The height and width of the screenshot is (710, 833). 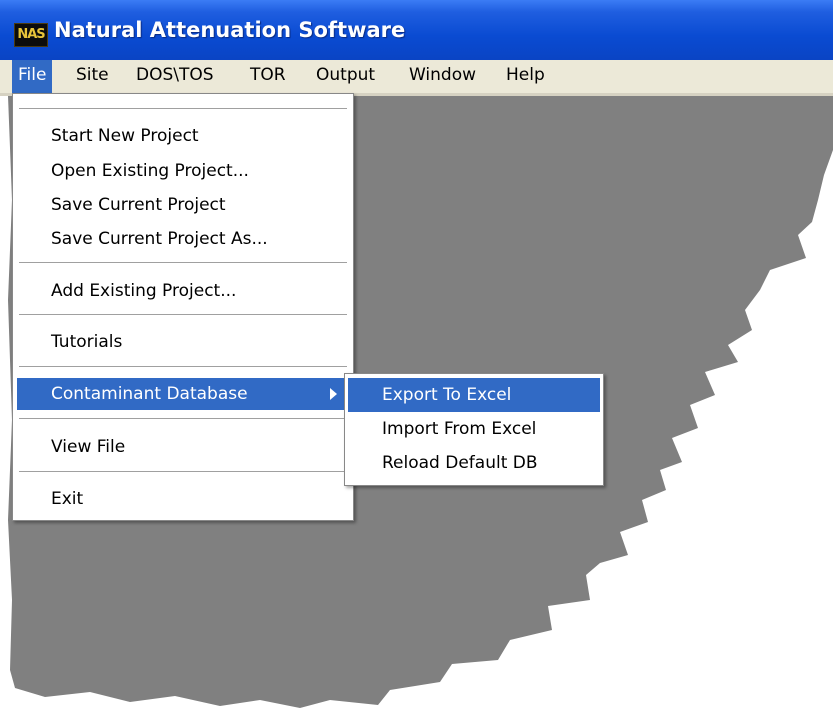 I want to click on nas-app-icon: NAS, so click(x=31, y=35).